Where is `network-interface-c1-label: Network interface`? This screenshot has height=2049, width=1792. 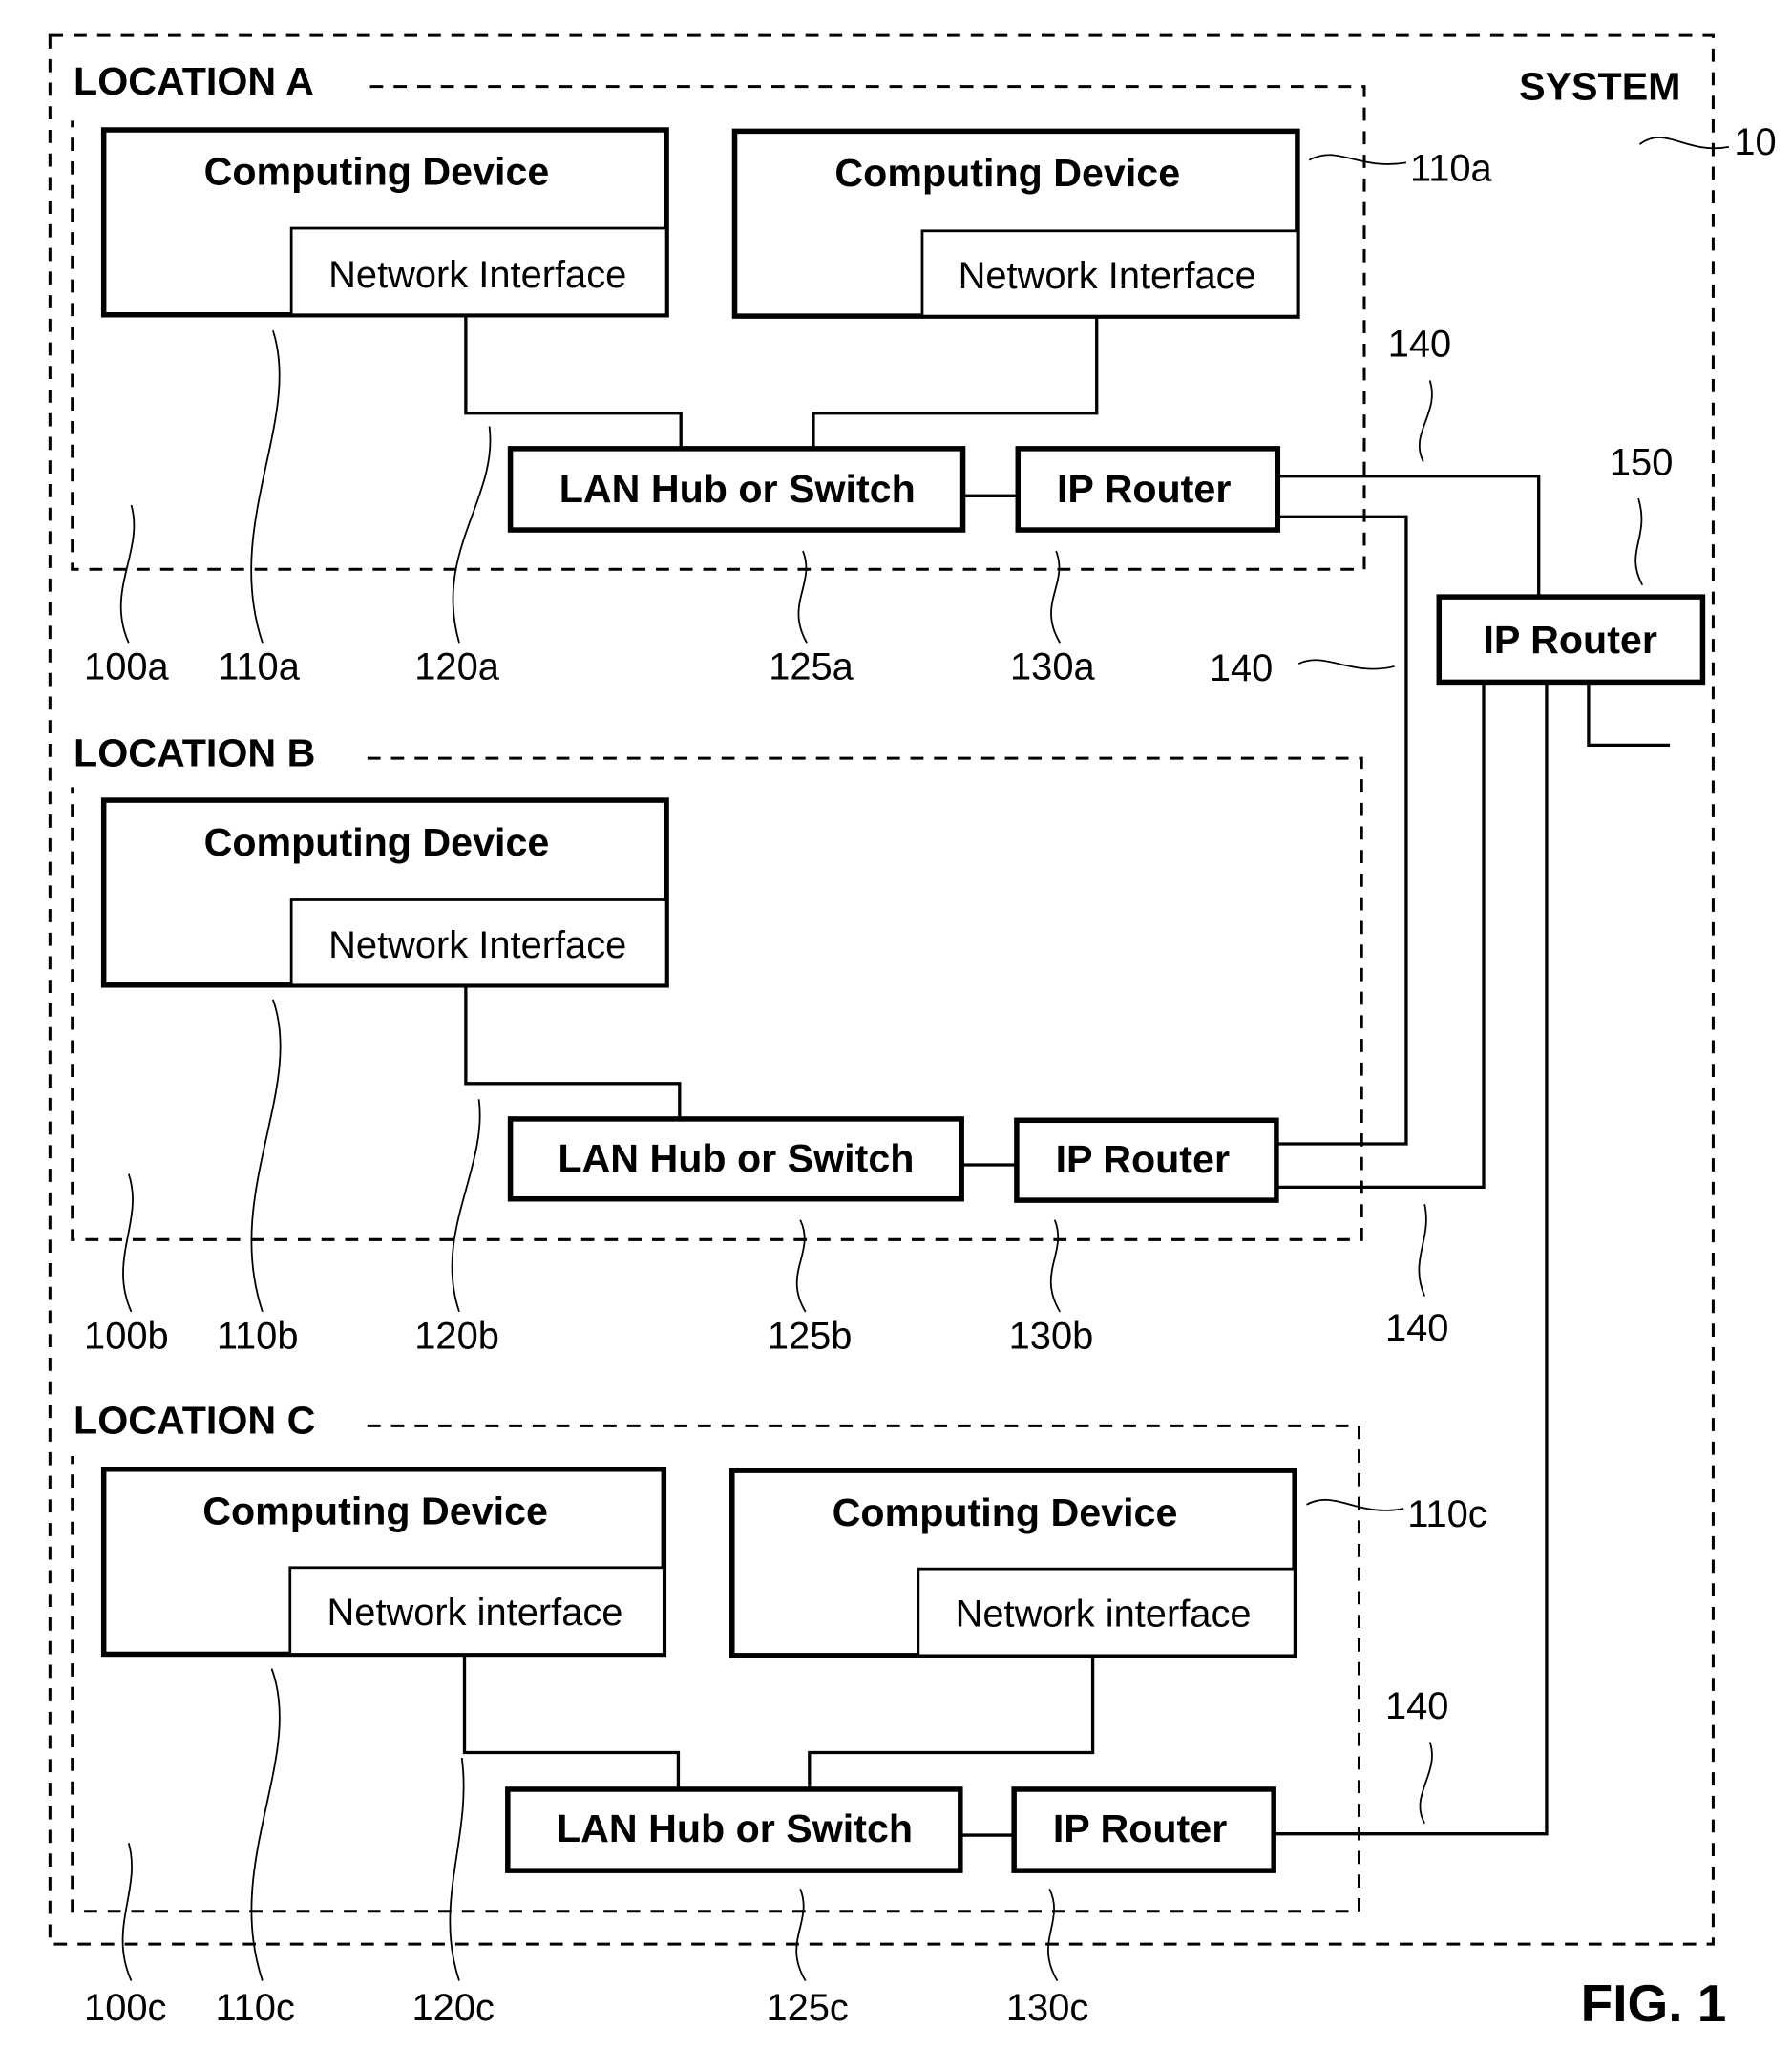 network-interface-c1-label: Network interface is located at coordinates (475, 1613).